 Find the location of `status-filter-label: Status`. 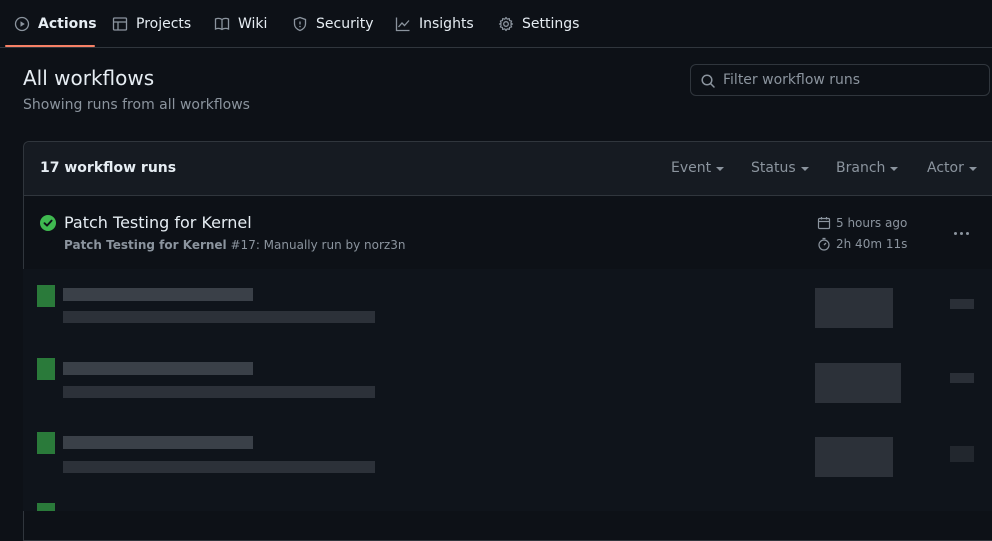

status-filter-label: Status is located at coordinates (773, 168).